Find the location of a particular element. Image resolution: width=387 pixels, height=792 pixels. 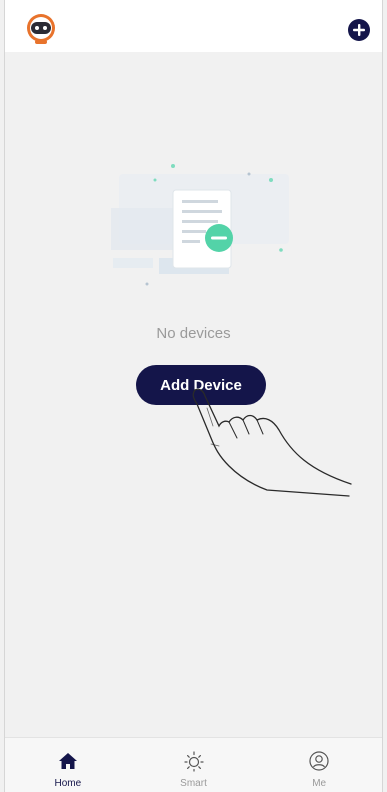

user-circle-icon is located at coordinates (319, 761).